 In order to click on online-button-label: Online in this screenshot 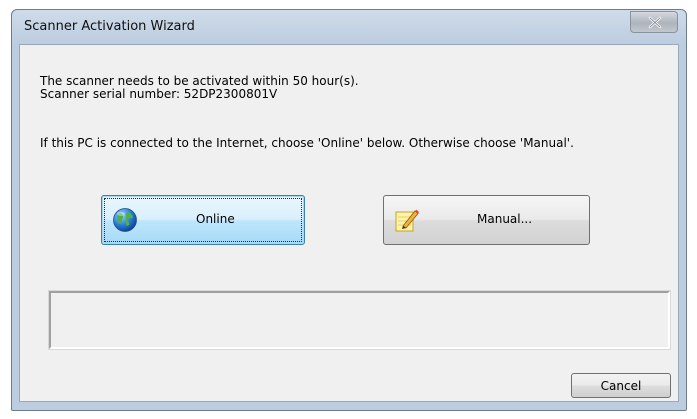, I will do `click(215, 219)`.